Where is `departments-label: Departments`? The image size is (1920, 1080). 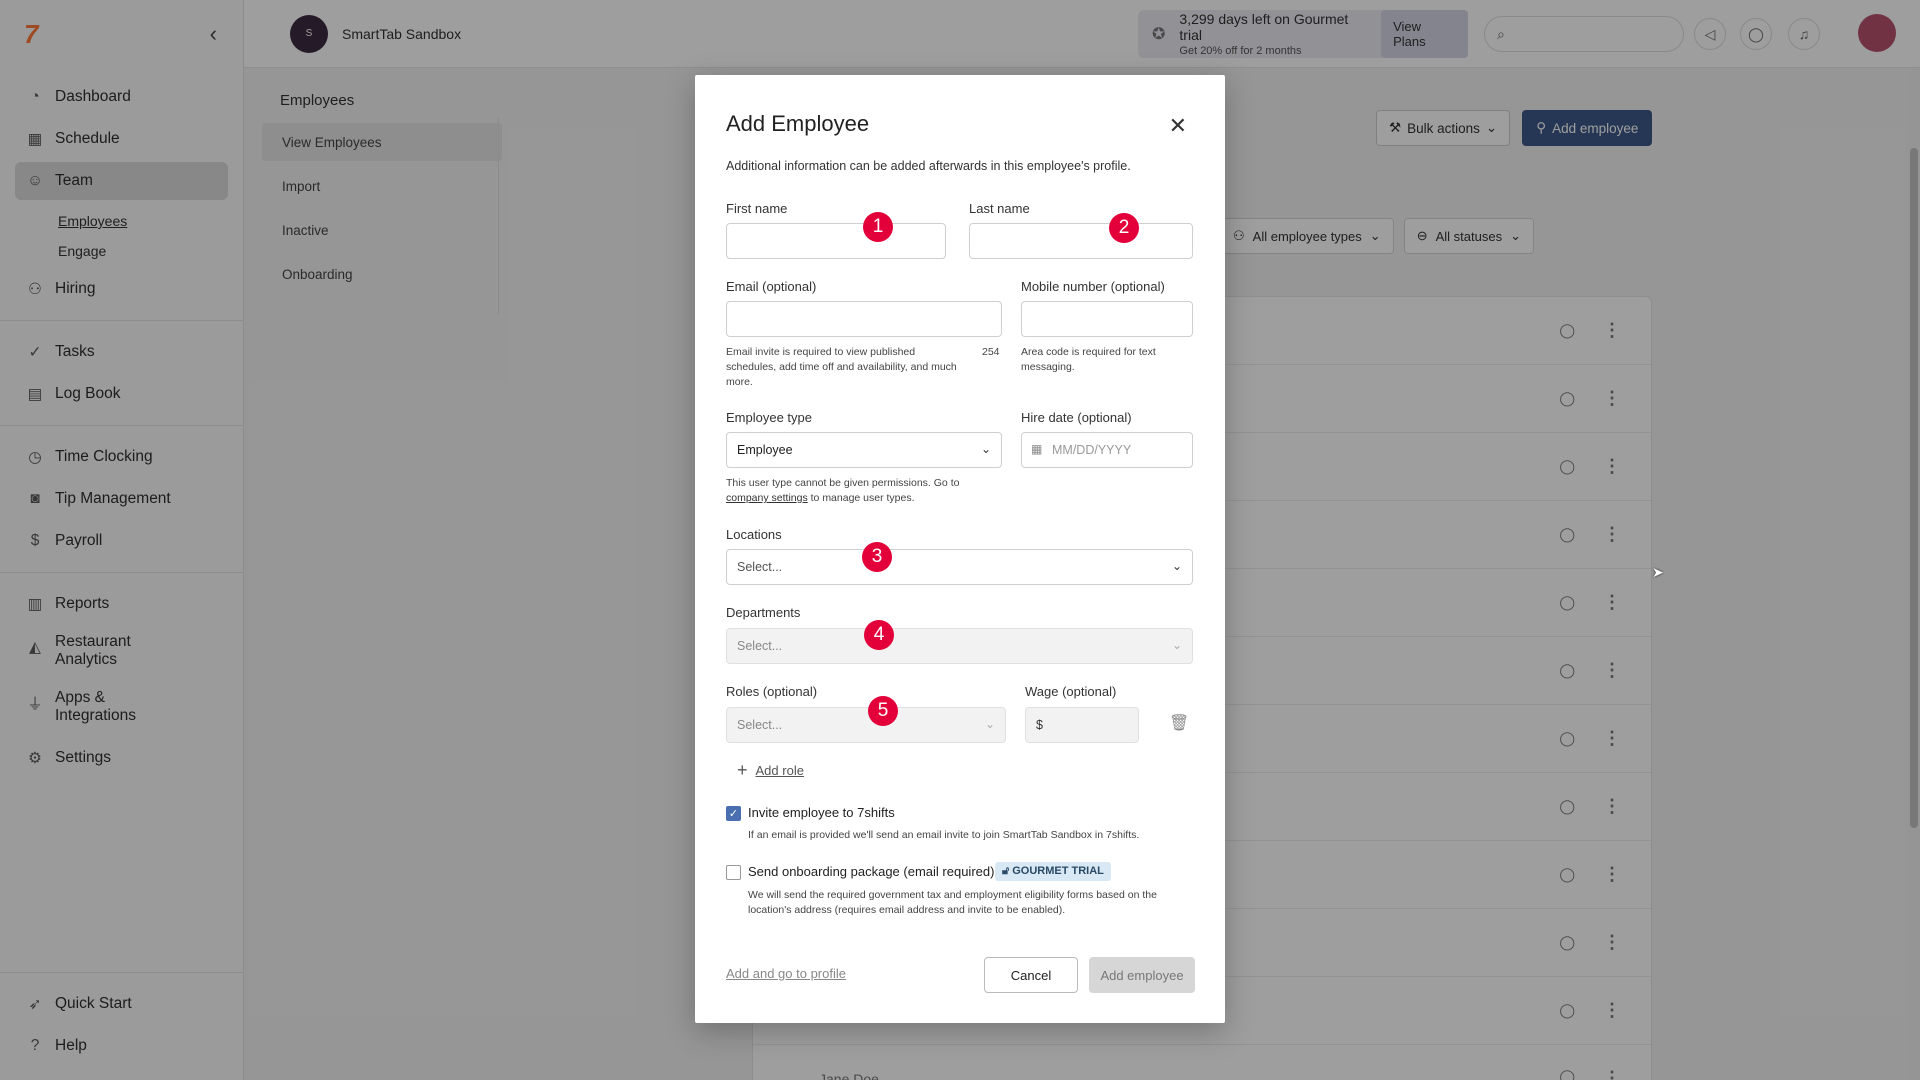
departments-label: Departments is located at coordinates (763, 612).